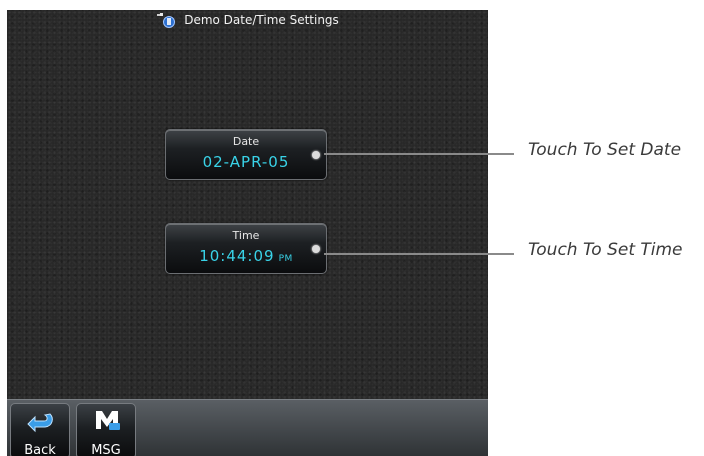 The height and width of the screenshot is (456, 704). I want to click on time-callout-line, so click(419, 254).